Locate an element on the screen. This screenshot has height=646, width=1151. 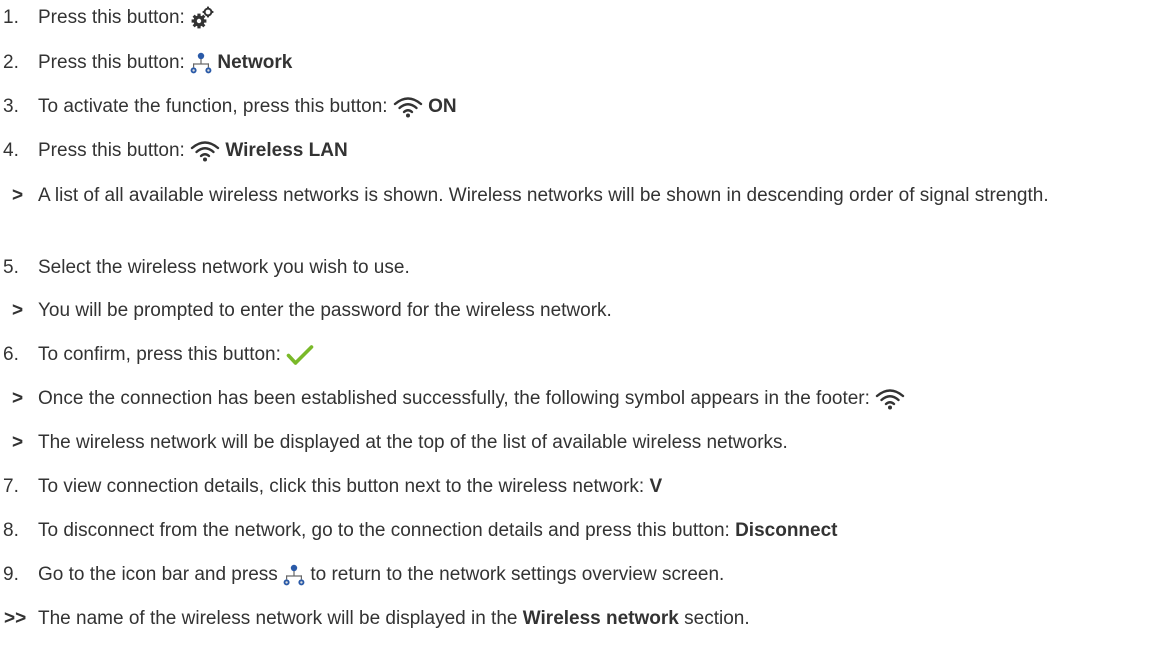
step-1: 1. Press this button: is located at coordinates (572, 18).